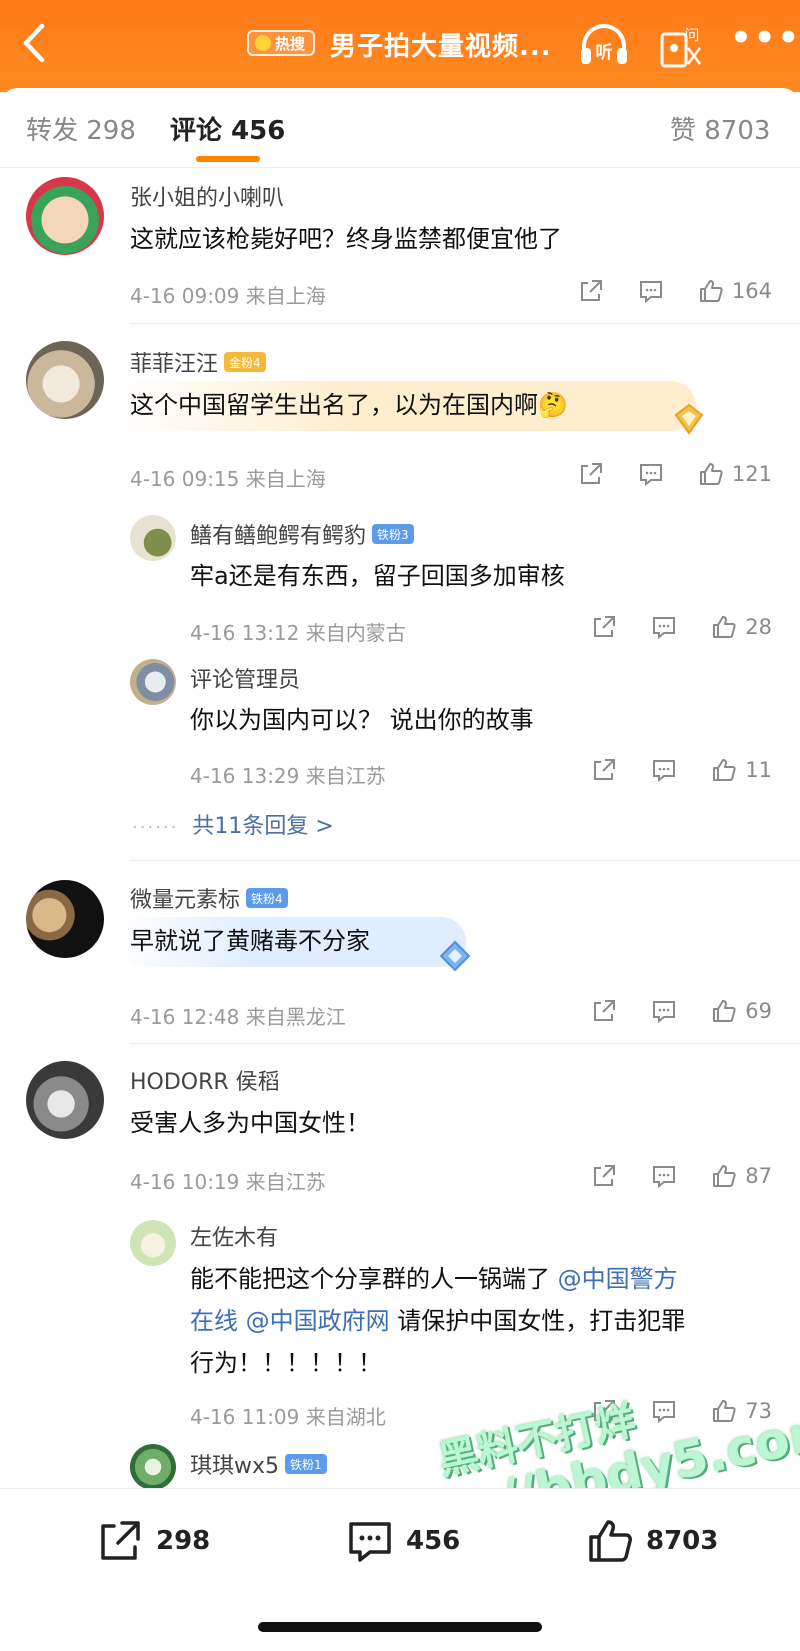  Describe the element at coordinates (209, 898) in the screenshot. I see `comment-username: 微量元素标 铁粉4` at that location.